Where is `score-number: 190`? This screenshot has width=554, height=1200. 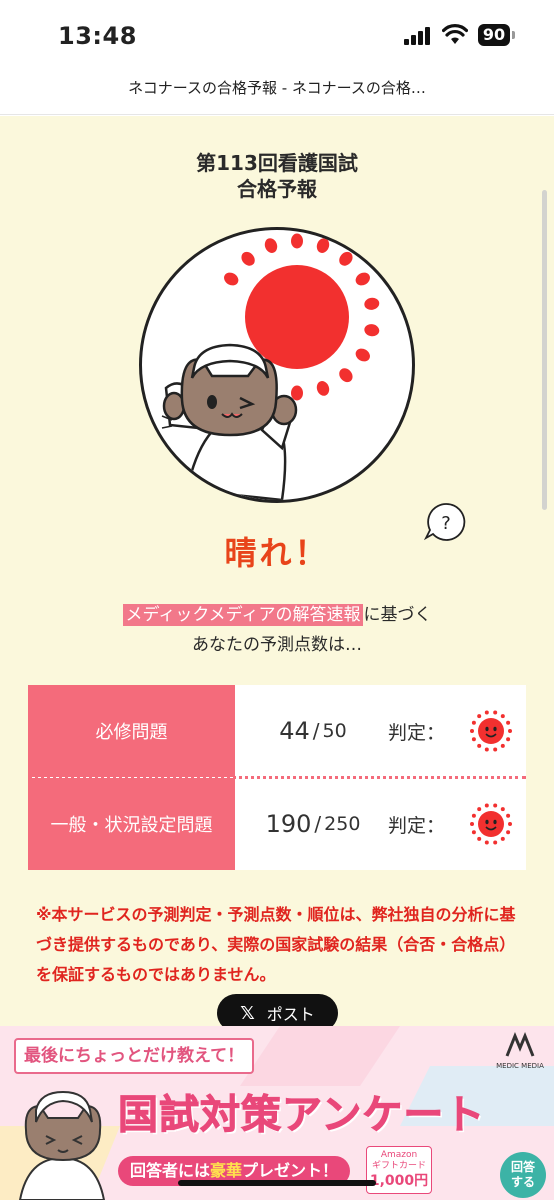
score-number: 190 is located at coordinates (288, 824).